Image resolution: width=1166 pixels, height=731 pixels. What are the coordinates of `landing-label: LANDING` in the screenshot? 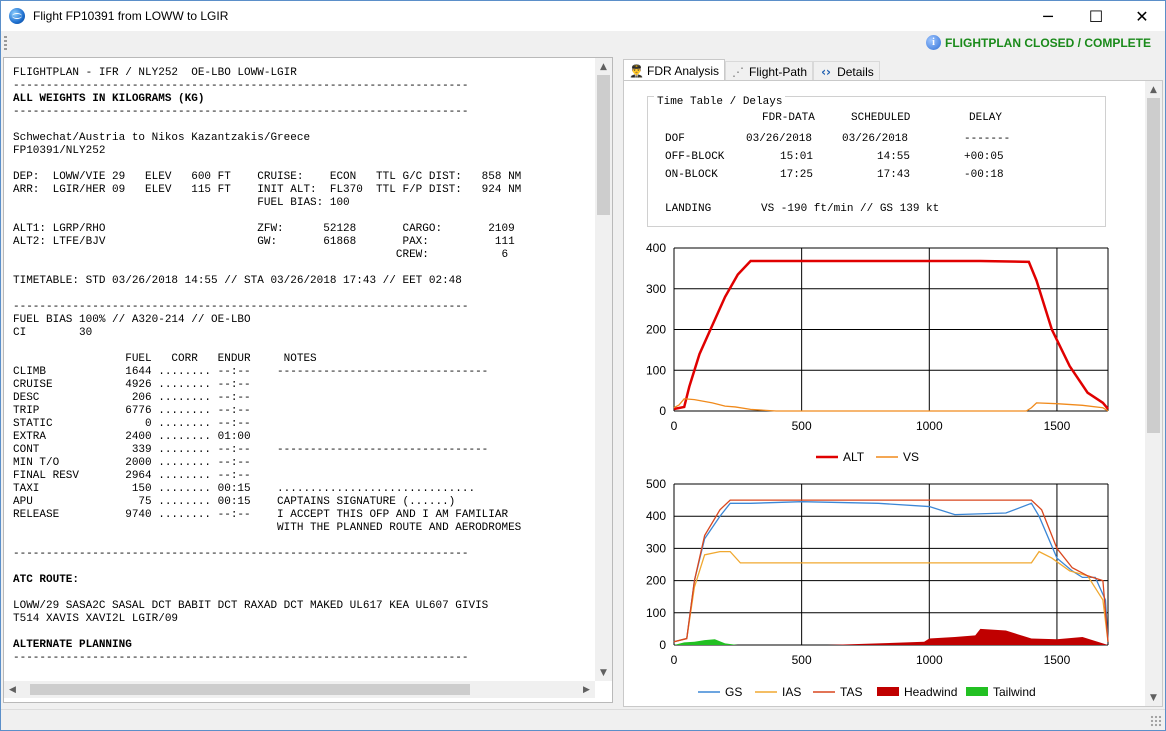 It's located at (688, 209).